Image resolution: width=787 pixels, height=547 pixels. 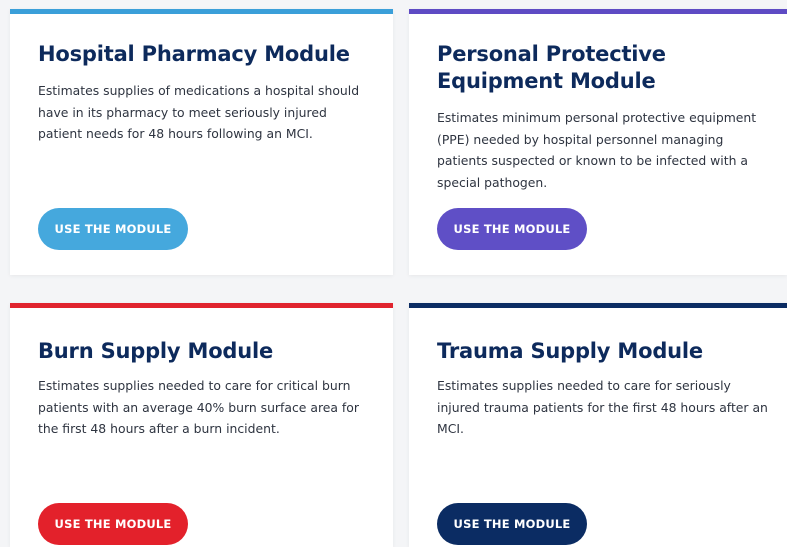 I want to click on card-title: Hospital Pharmacy Module, so click(x=194, y=54).